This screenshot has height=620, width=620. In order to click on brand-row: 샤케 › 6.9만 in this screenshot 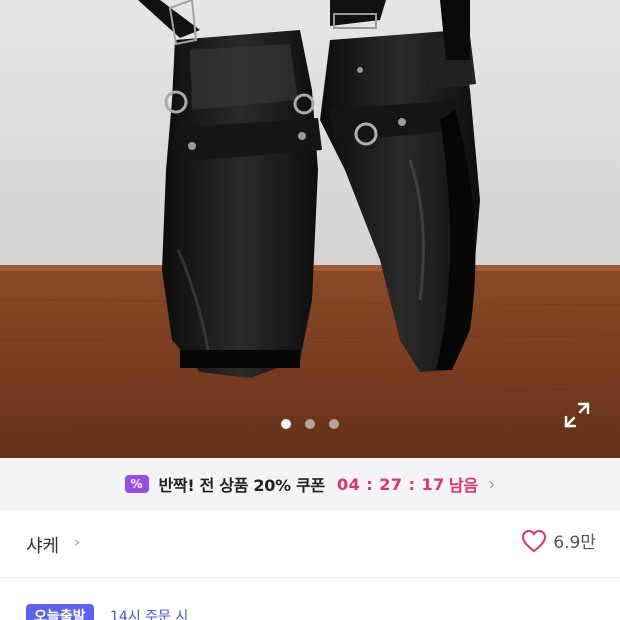, I will do `click(310, 544)`.